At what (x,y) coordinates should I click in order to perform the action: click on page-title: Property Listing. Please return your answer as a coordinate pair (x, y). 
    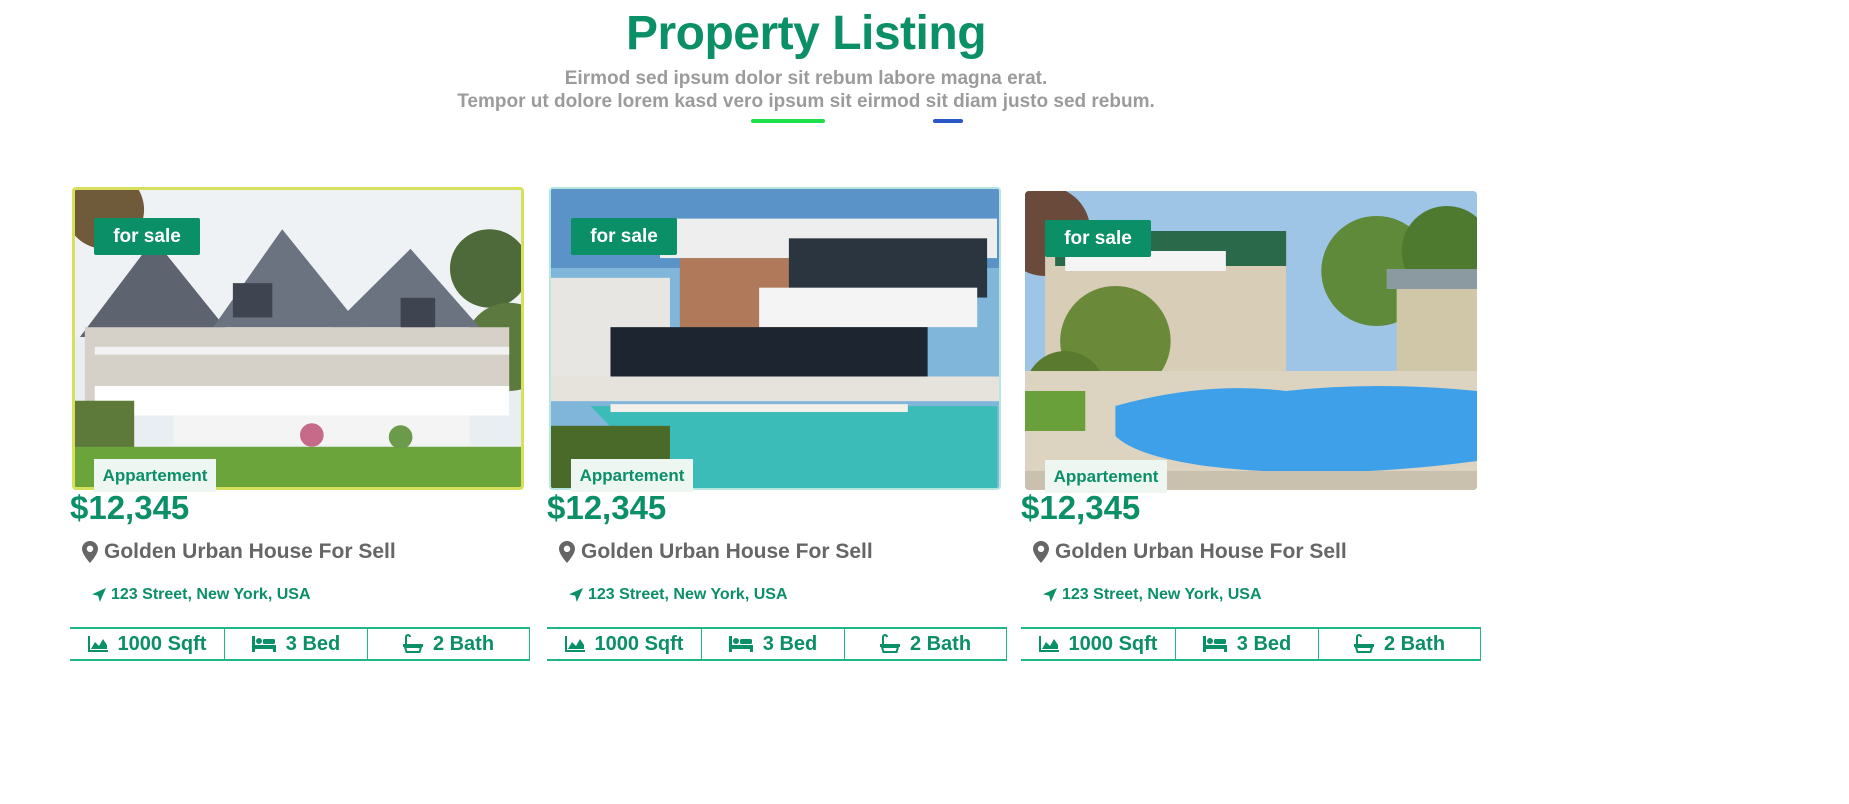
    Looking at the image, I should click on (806, 33).